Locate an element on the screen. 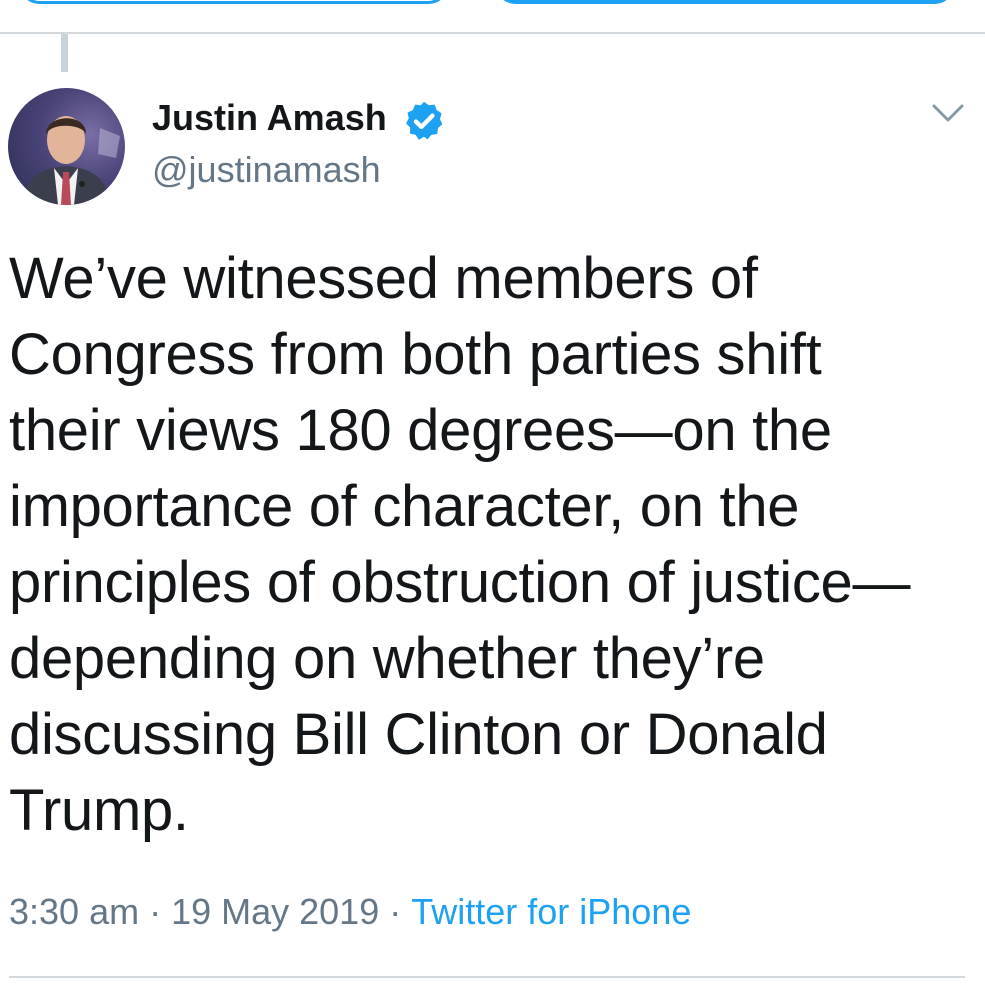 The height and width of the screenshot is (1000, 985). tweet-time: 3:30 am is located at coordinates (74, 911).